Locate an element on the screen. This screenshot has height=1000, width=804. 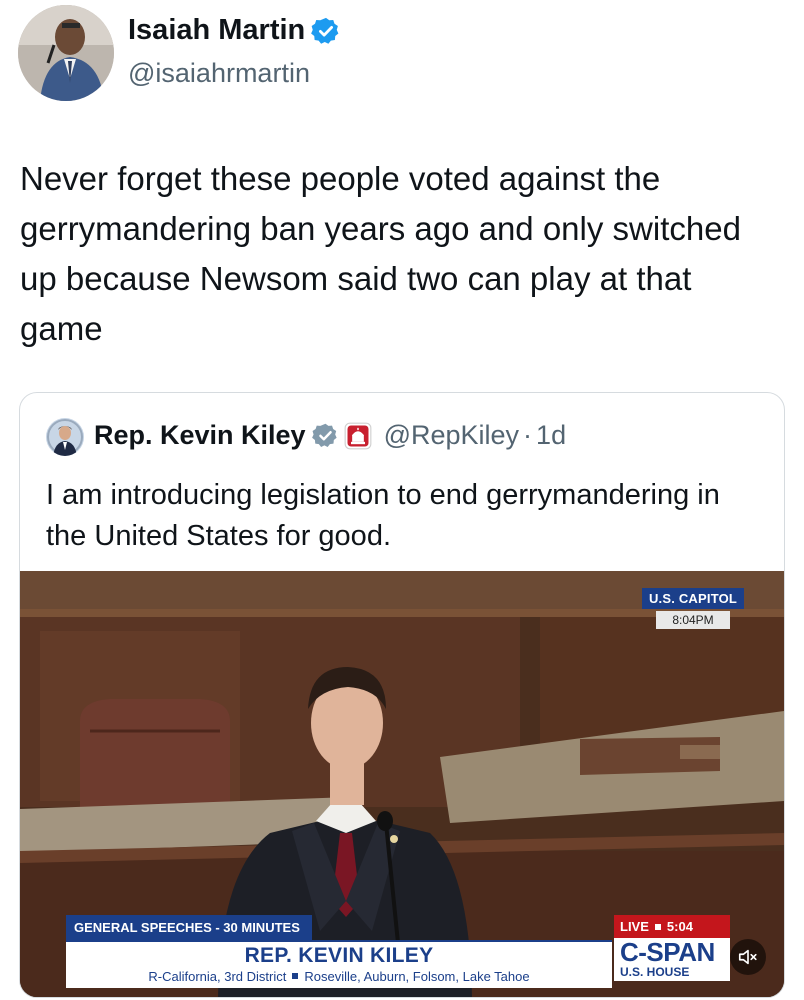
capitol-badge-icon is located at coordinates (357, 435).